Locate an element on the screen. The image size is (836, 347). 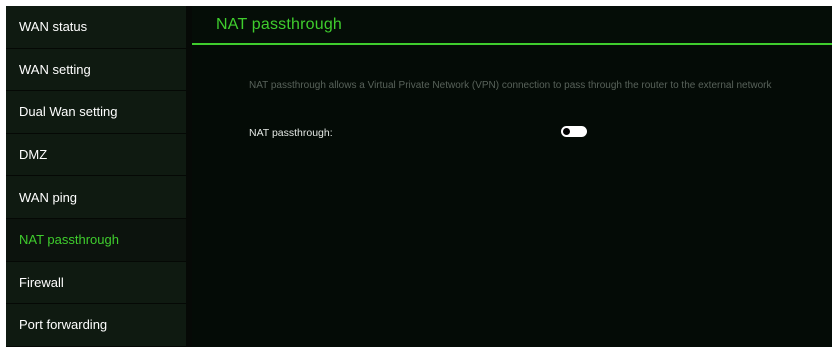
sidebar-item-label: Port forwarding is located at coordinates (63, 325).